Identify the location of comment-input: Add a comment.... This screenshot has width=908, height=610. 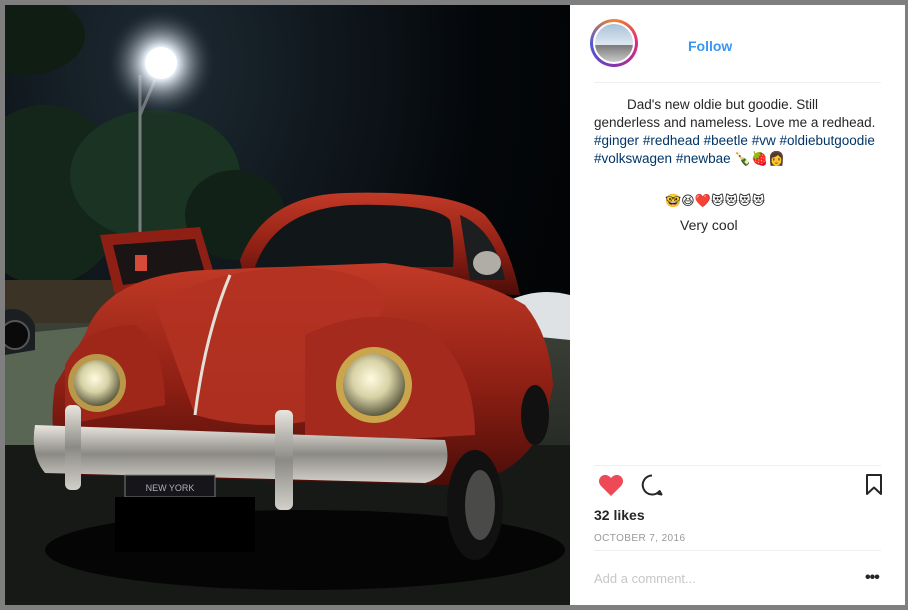
(645, 578).